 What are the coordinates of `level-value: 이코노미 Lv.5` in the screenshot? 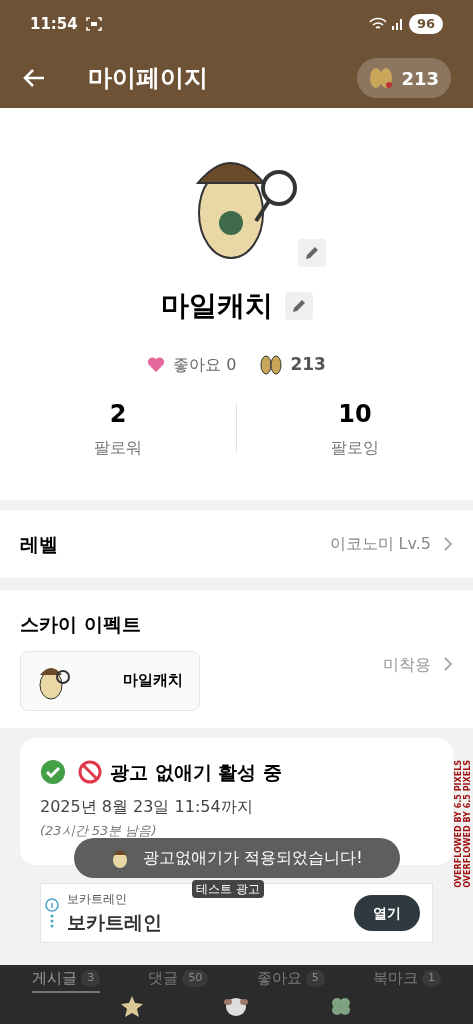 It's located at (380, 544).